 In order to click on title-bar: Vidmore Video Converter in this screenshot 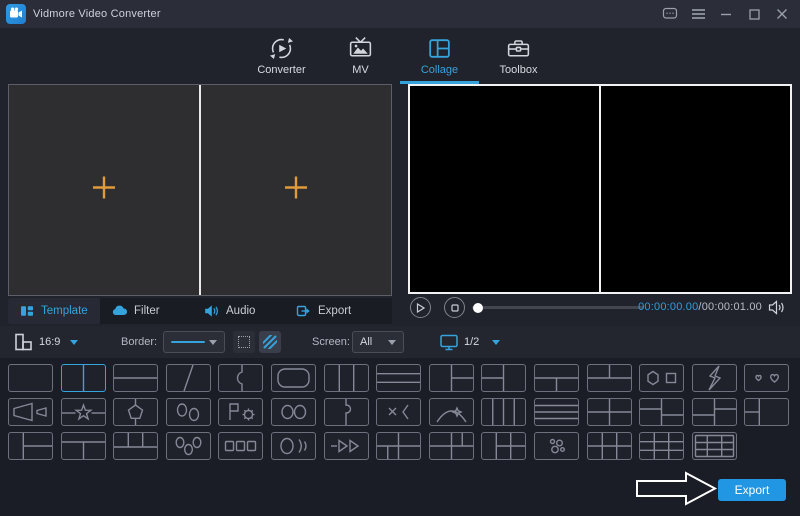, I will do `click(400, 14)`.